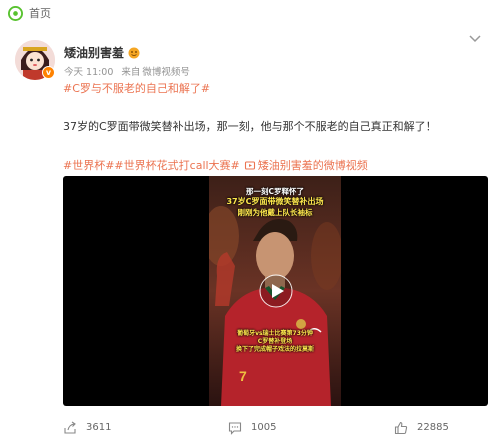 This screenshot has height=440, width=500. What do you see at coordinates (99, 427) in the screenshot?
I see `share-count: 3611` at bounding box center [99, 427].